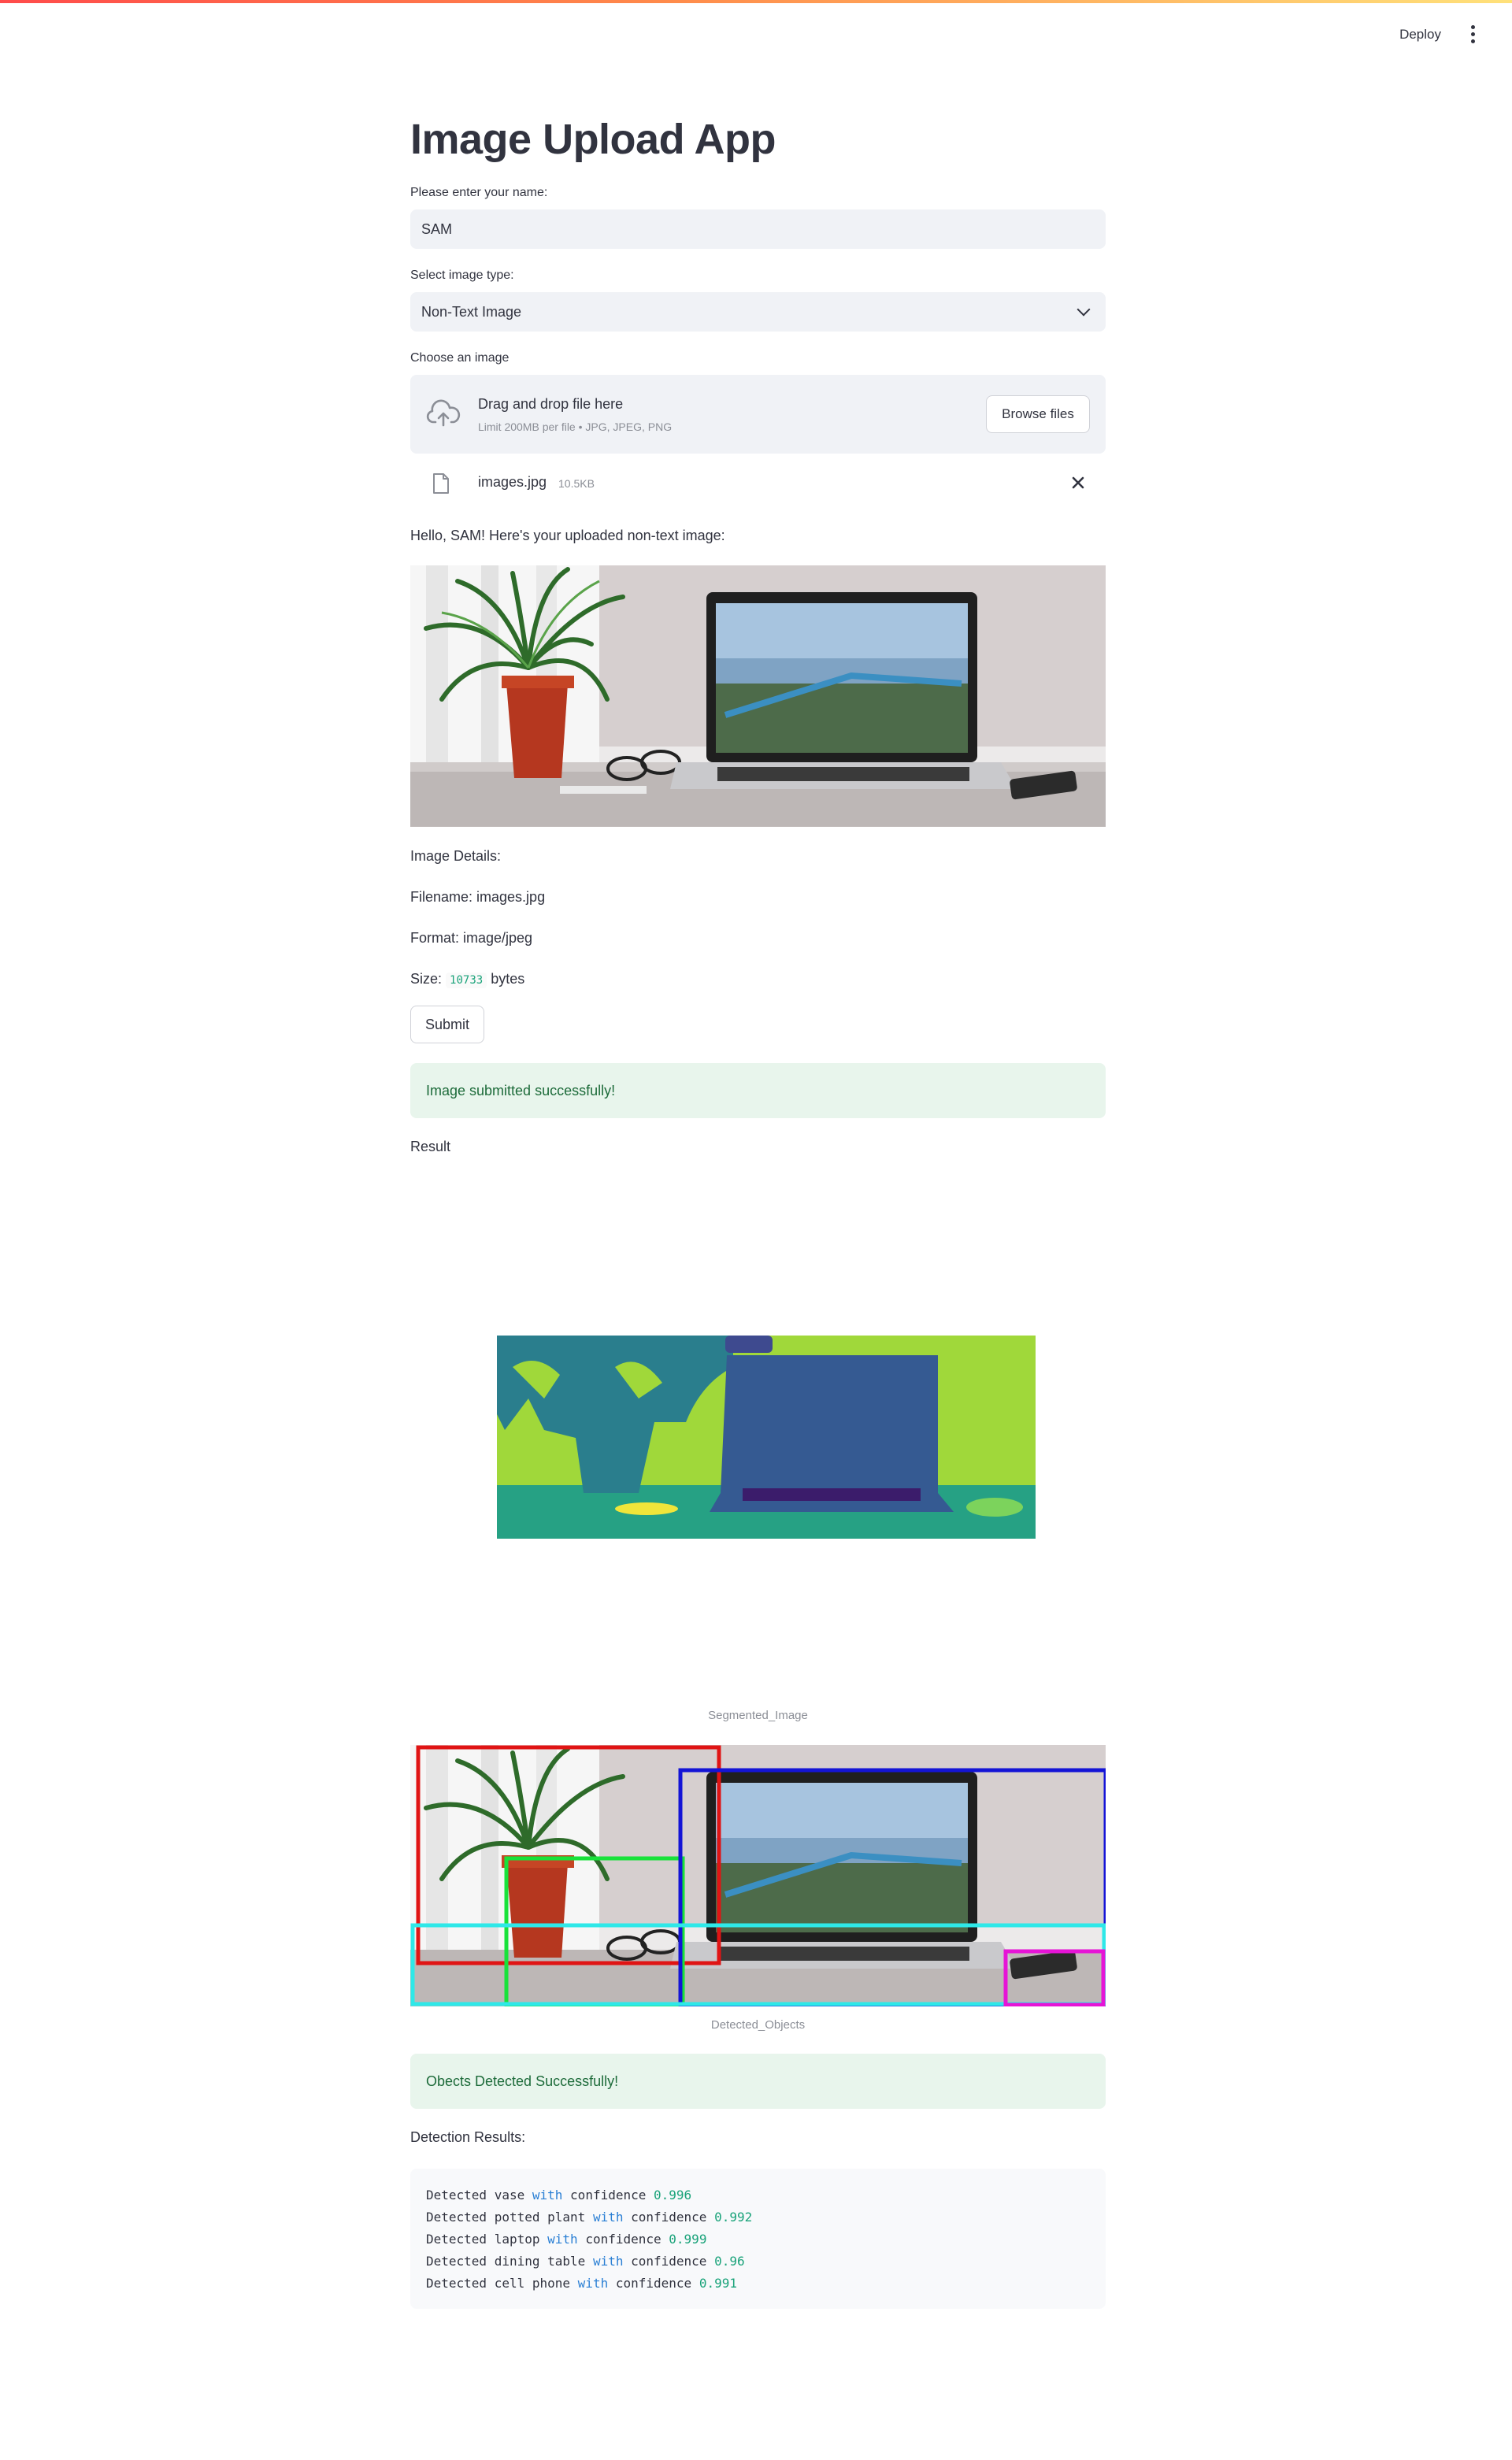 This screenshot has height=2460, width=1512. I want to click on size-value: 10733, so click(466, 981).